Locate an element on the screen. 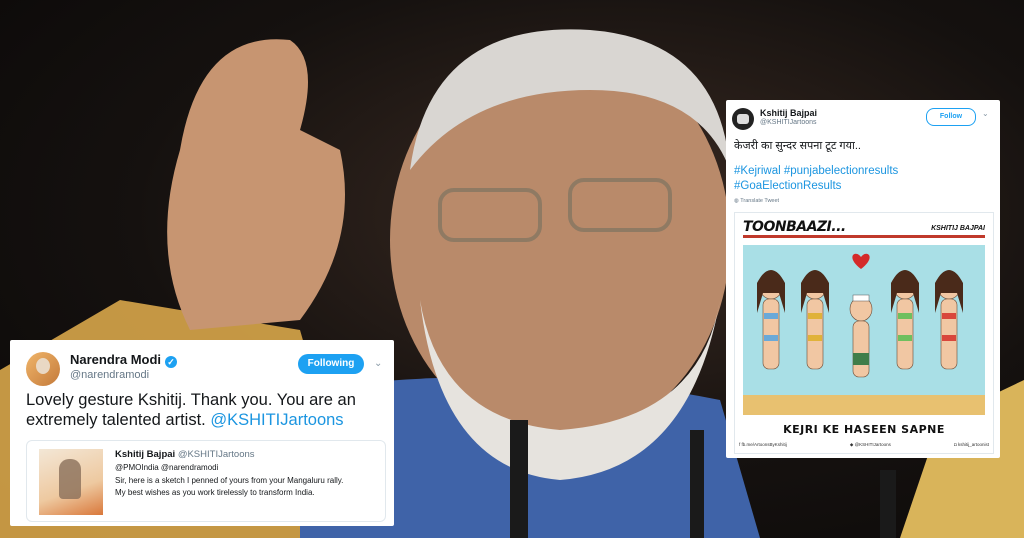 The image size is (1024, 538). quoted-author: Kshitij Bajpai @KSHITIJartoons is located at coordinates (185, 454).